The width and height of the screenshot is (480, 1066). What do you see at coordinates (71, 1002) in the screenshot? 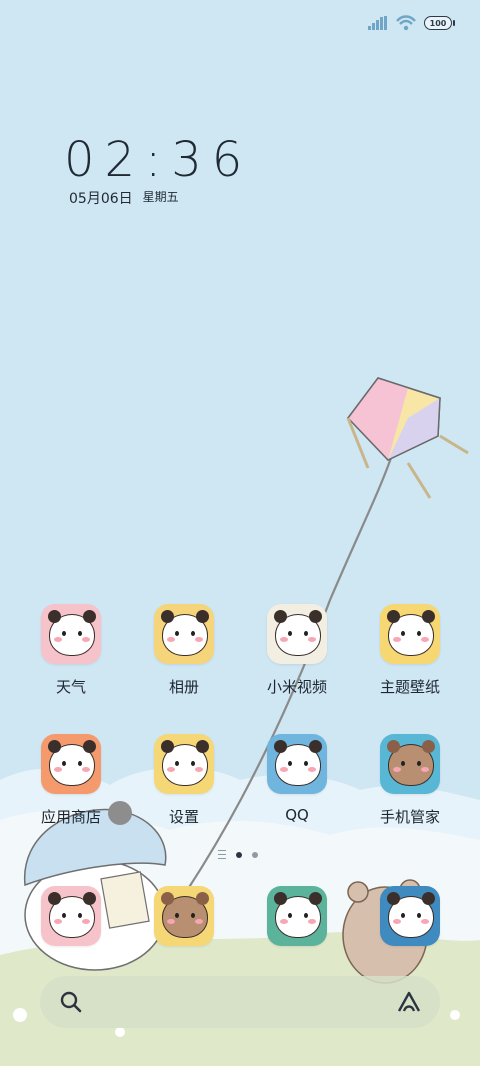
I see `search-icon` at bounding box center [71, 1002].